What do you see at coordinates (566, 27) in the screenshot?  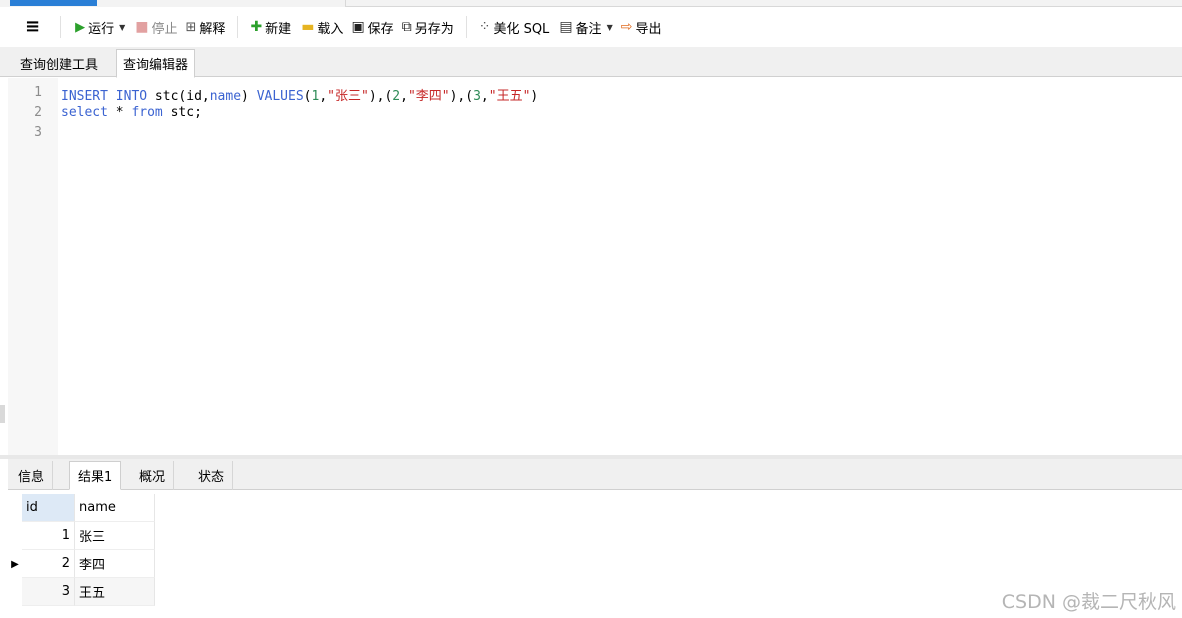 I see `note-document-icon: ▤` at bounding box center [566, 27].